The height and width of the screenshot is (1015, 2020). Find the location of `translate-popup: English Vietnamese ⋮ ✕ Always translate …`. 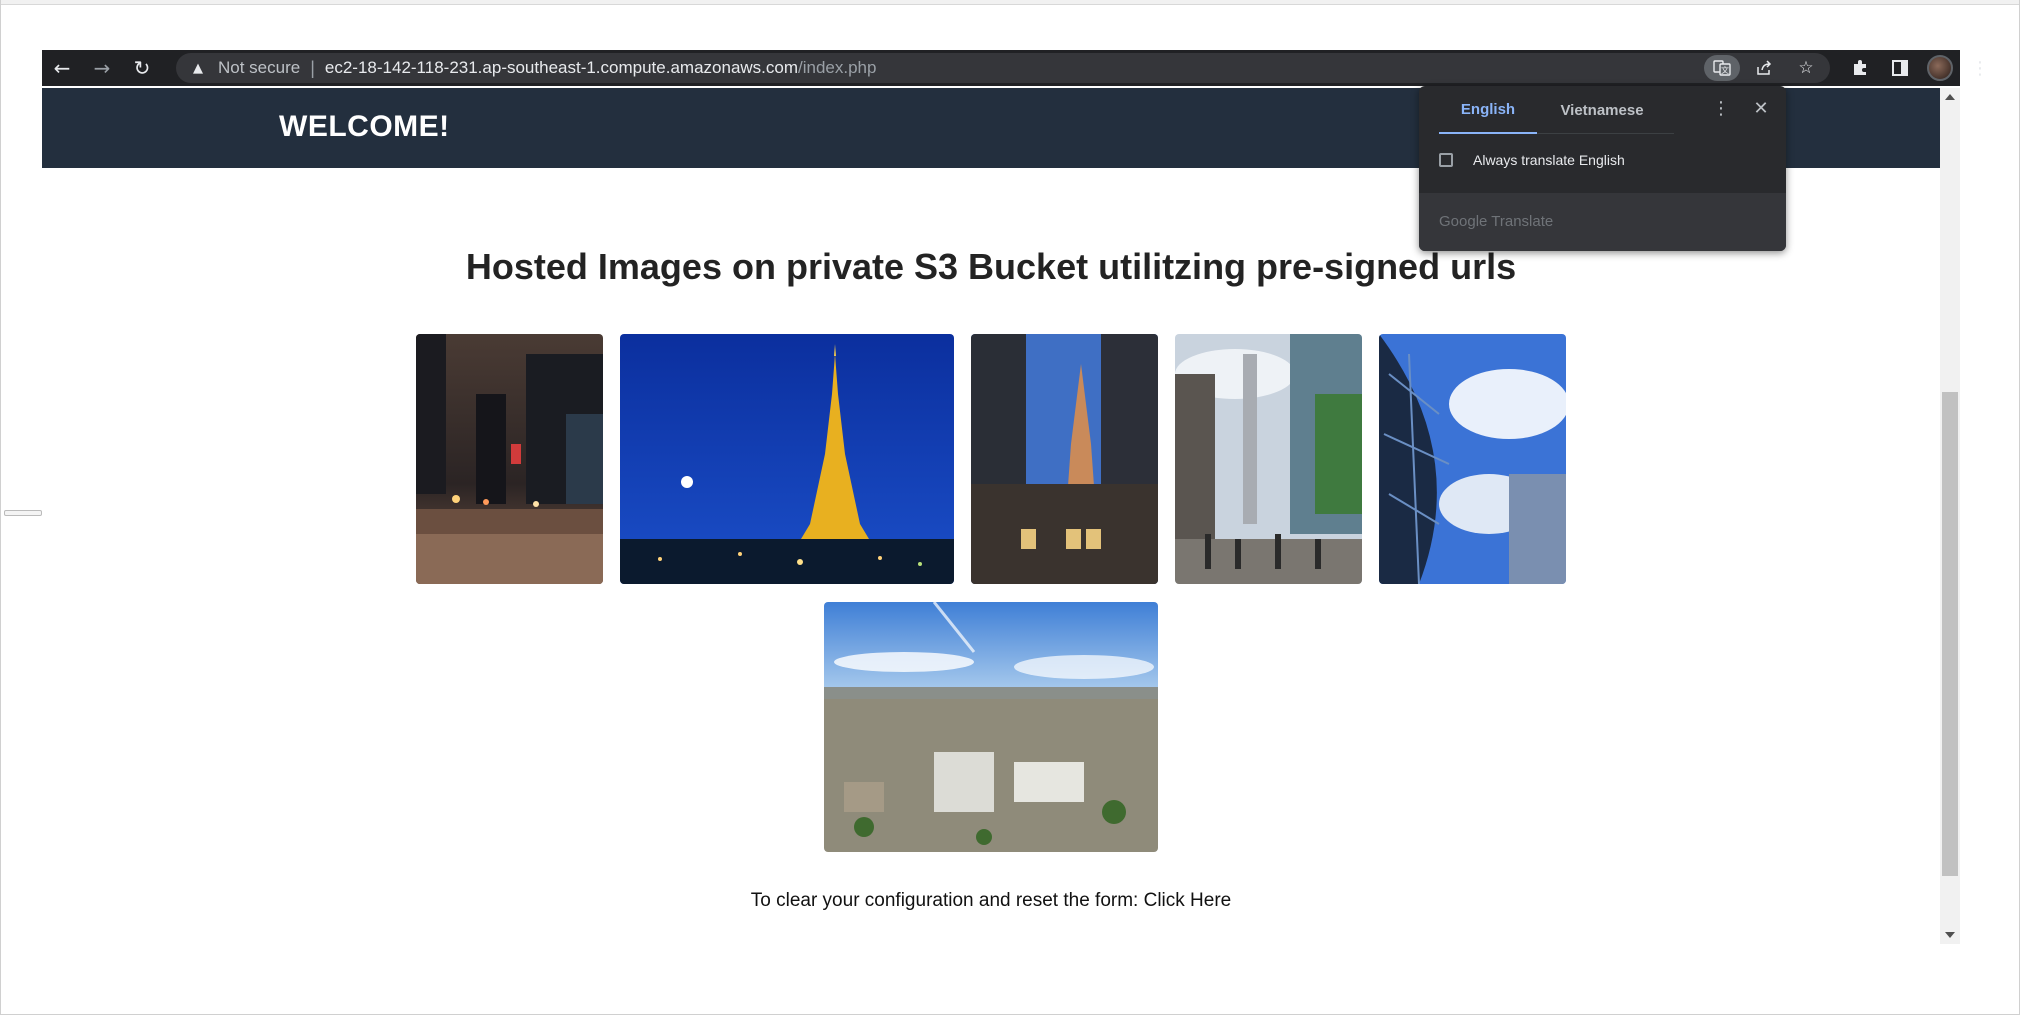

translate-popup: English Vietnamese ⋮ ✕ Always translate … is located at coordinates (1602, 168).